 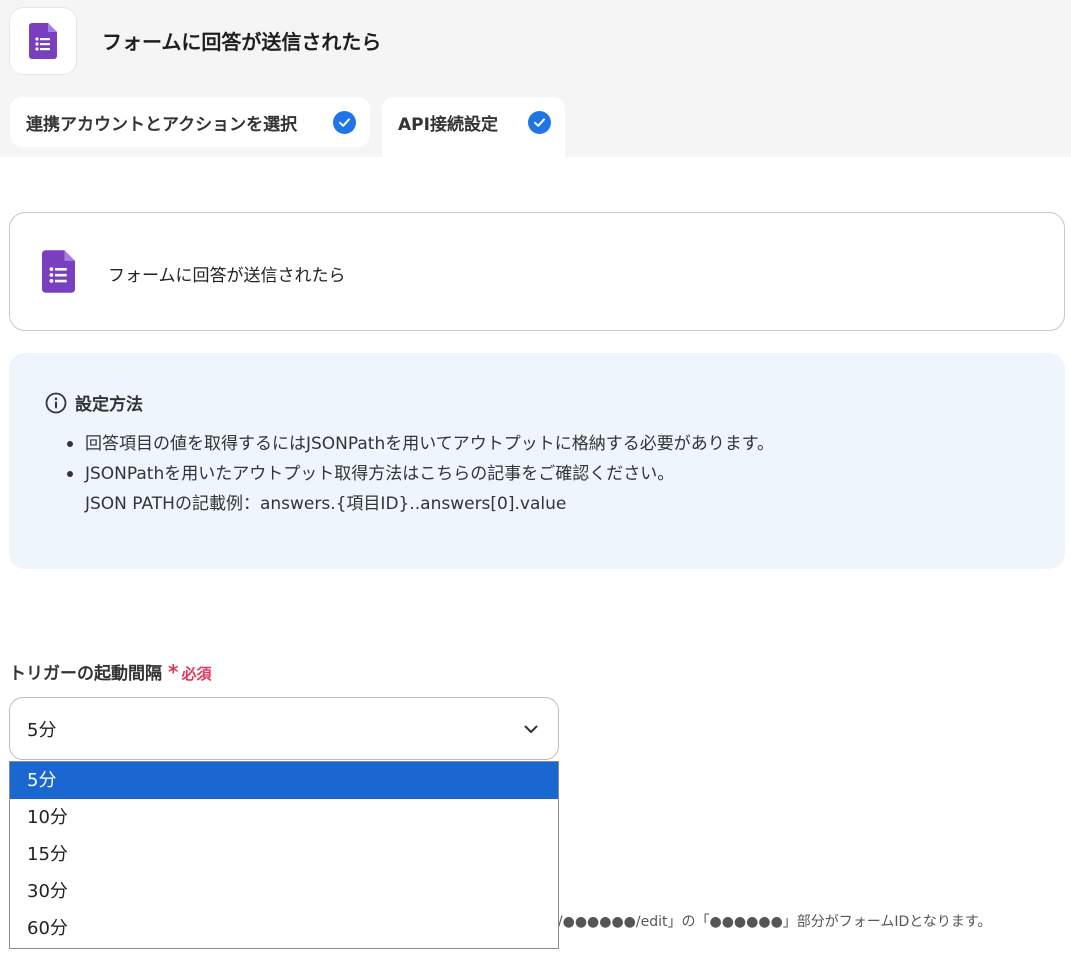 I want to click on trigger-interval-select: 5分, so click(x=284, y=728).